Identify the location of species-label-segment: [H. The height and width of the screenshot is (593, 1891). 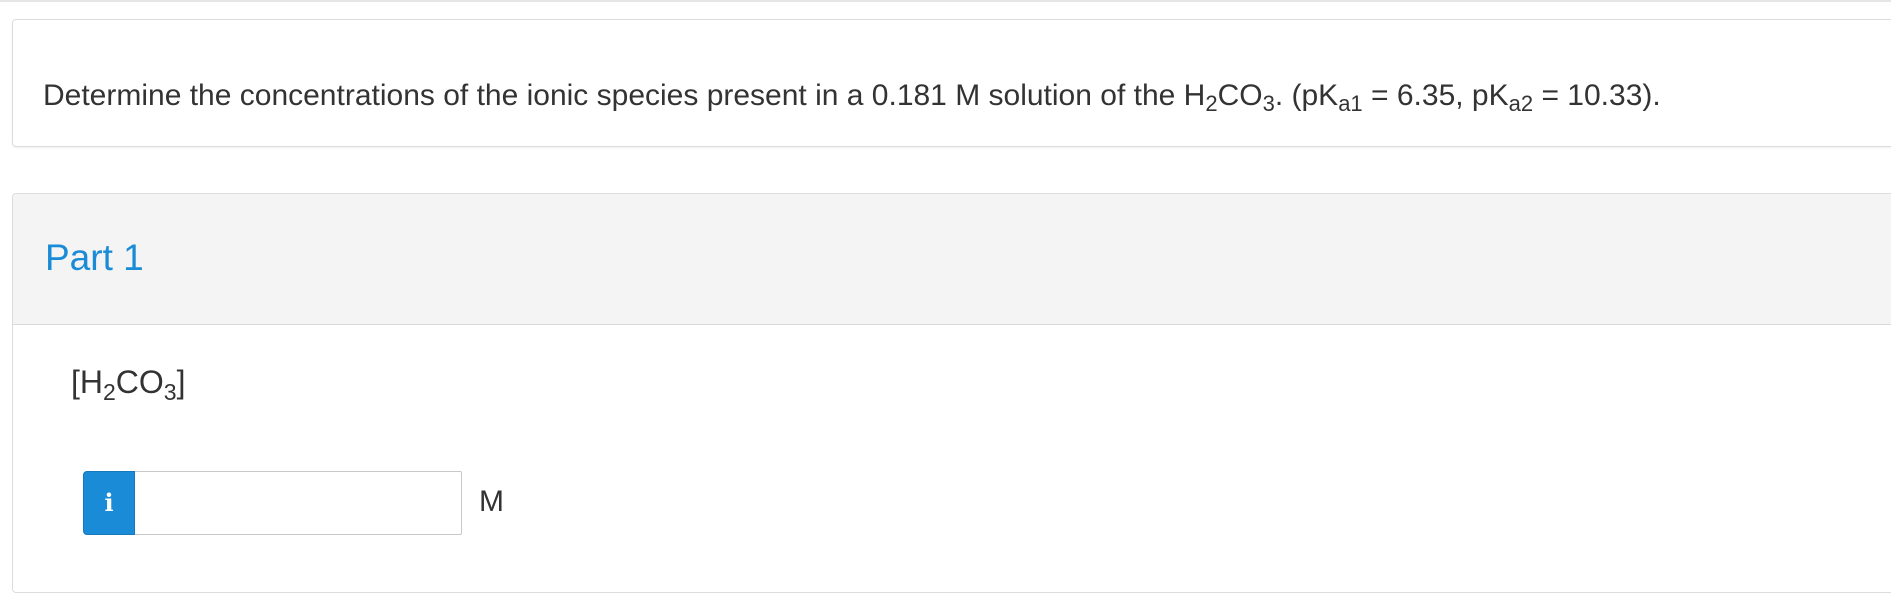
(87, 382).